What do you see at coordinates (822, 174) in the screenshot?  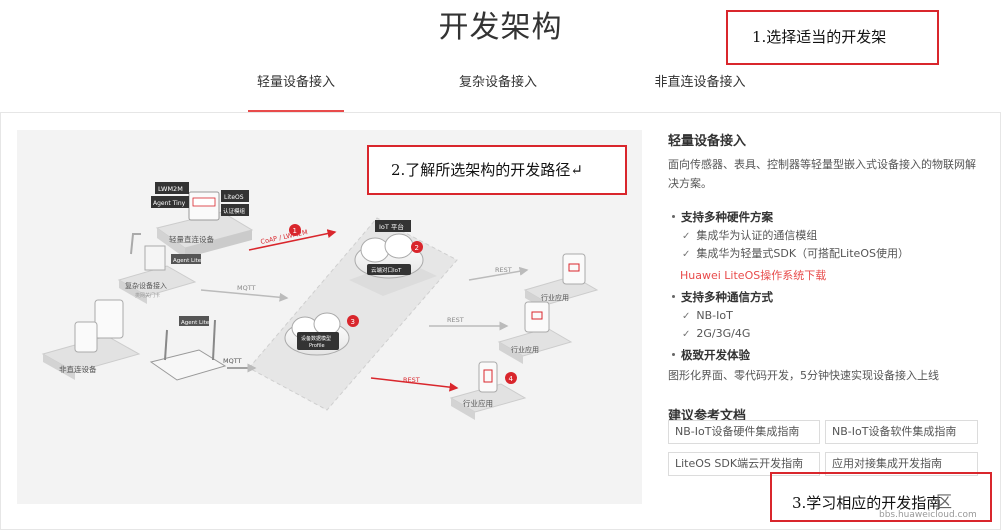 I see `sidebar-description: 面向传感器、表具、控制器等轻量型嵌入式设备接入的物联网解决方案。` at bounding box center [822, 174].